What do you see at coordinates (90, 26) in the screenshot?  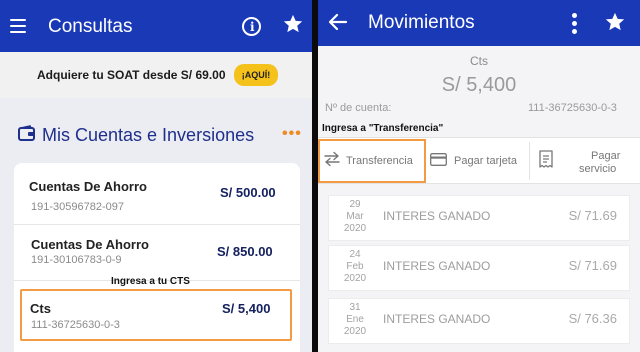 I see `page-title: Consultas` at bounding box center [90, 26].